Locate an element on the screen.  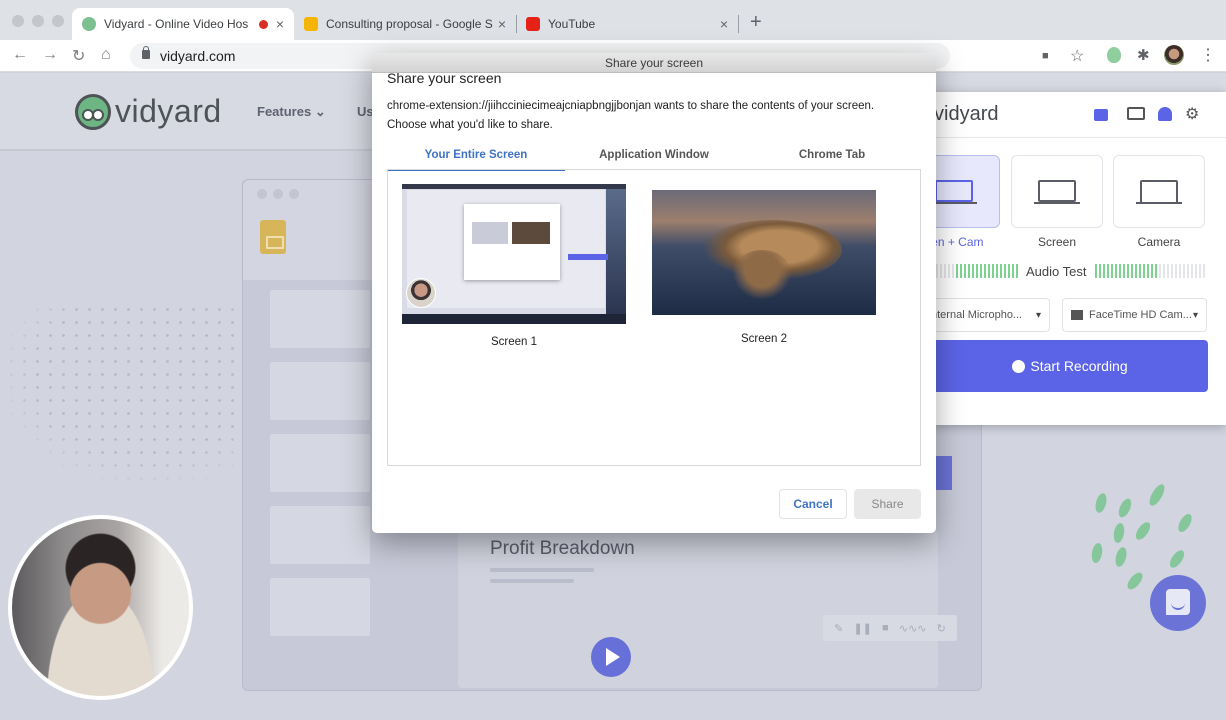
url-text: vidyard.com is located at coordinates (198, 56).